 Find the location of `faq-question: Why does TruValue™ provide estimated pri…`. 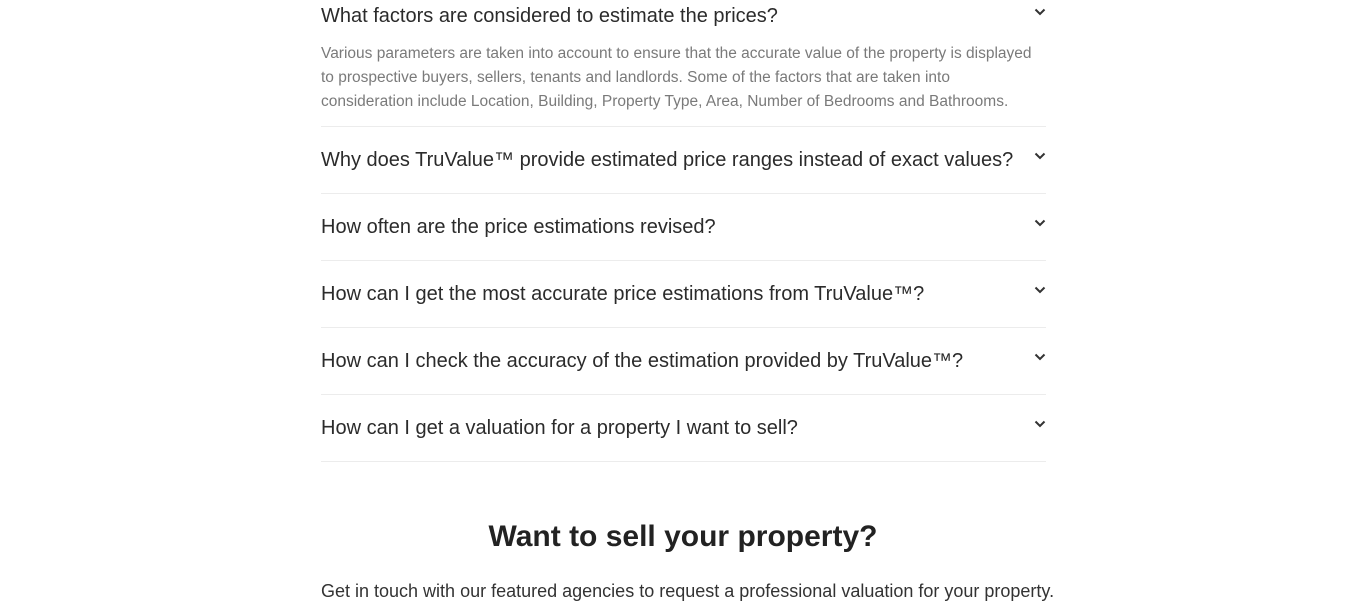

faq-question: Why does TruValue™ provide estimated pri… is located at coordinates (667, 160).